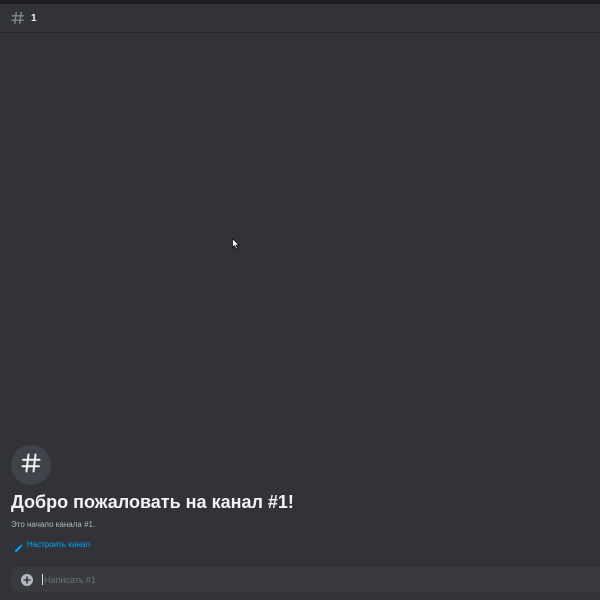  I want to click on message-input, so click(321, 579).